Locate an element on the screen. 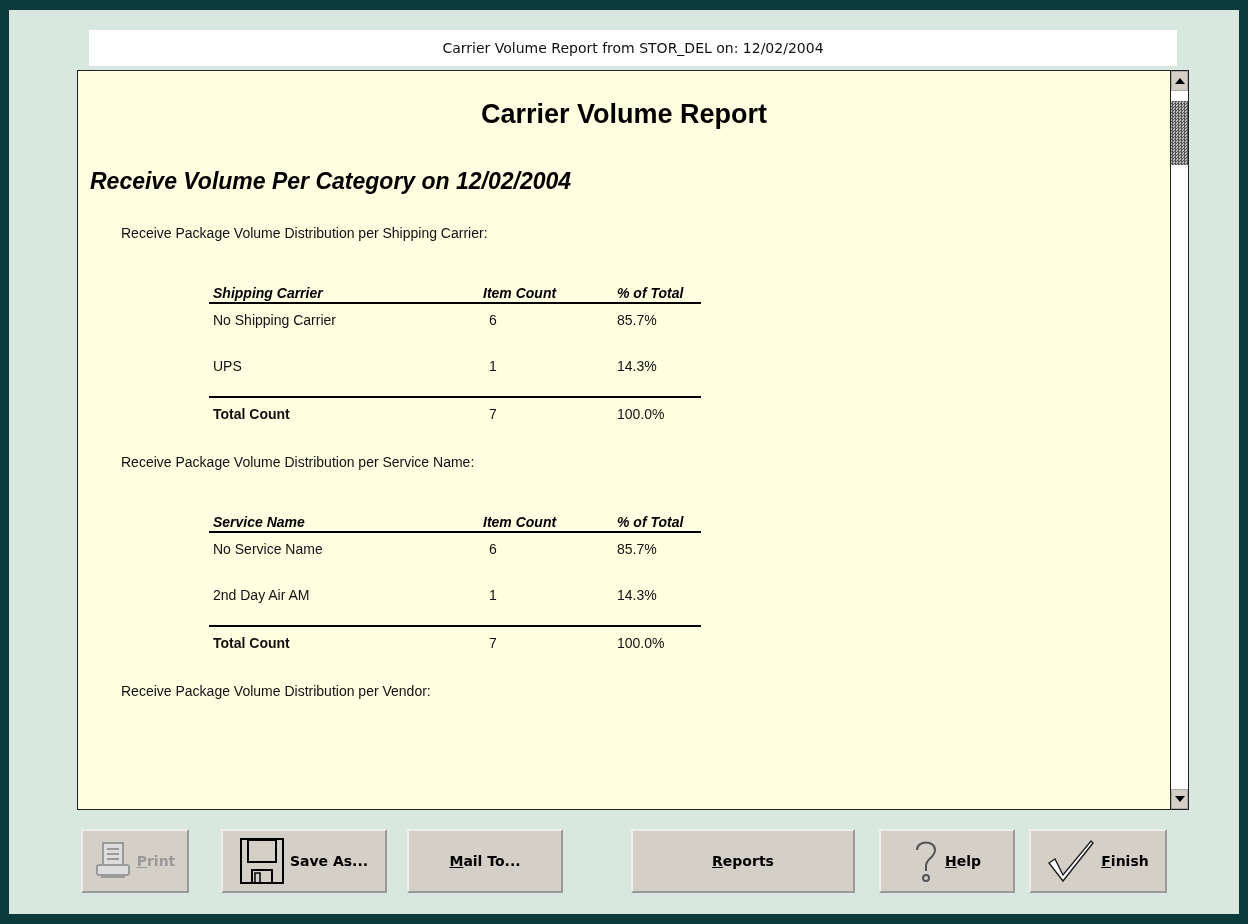 Image resolution: width=1248 pixels, height=924 pixels. up-arrow-icon is located at coordinates (1179, 81).